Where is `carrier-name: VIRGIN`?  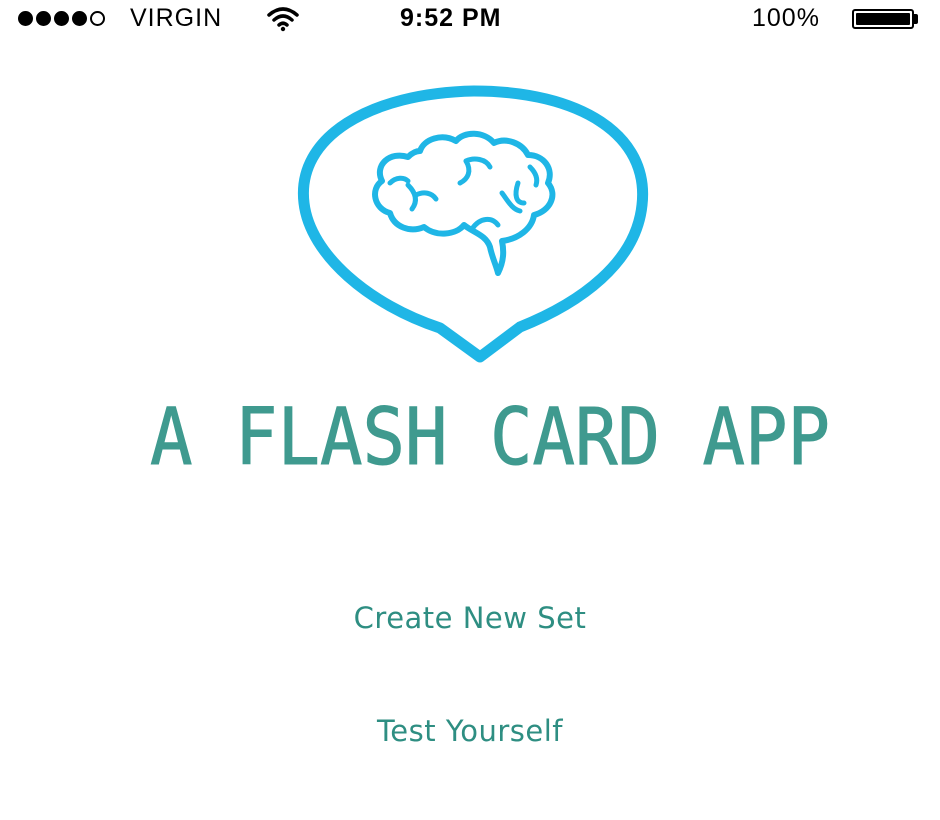 carrier-name: VIRGIN is located at coordinates (176, 18).